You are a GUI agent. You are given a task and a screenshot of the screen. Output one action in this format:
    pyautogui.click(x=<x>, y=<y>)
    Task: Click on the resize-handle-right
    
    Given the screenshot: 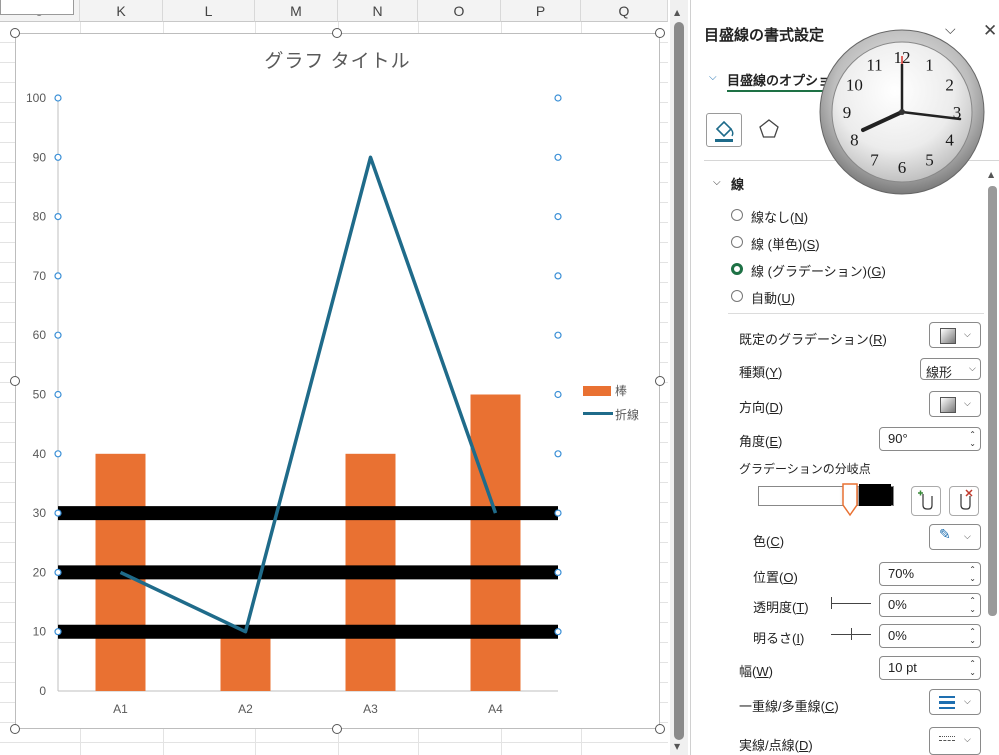 What is the action you would take?
    pyautogui.click(x=660, y=381)
    